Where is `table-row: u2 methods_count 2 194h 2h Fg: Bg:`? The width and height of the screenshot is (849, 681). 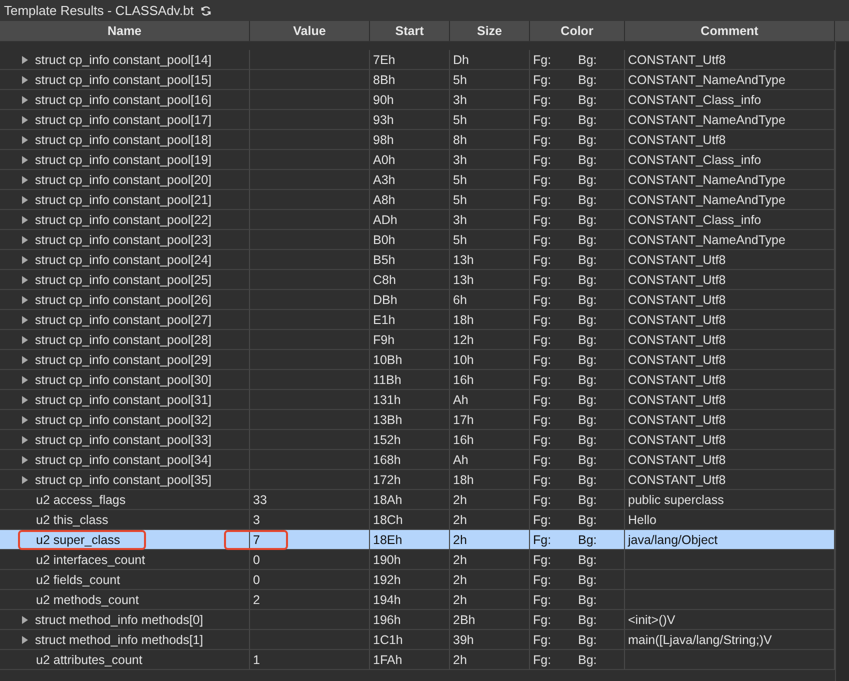
table-row: u2 methods_count 2 194h 2h Fg: Bg: is located at coordinates (417, 600).